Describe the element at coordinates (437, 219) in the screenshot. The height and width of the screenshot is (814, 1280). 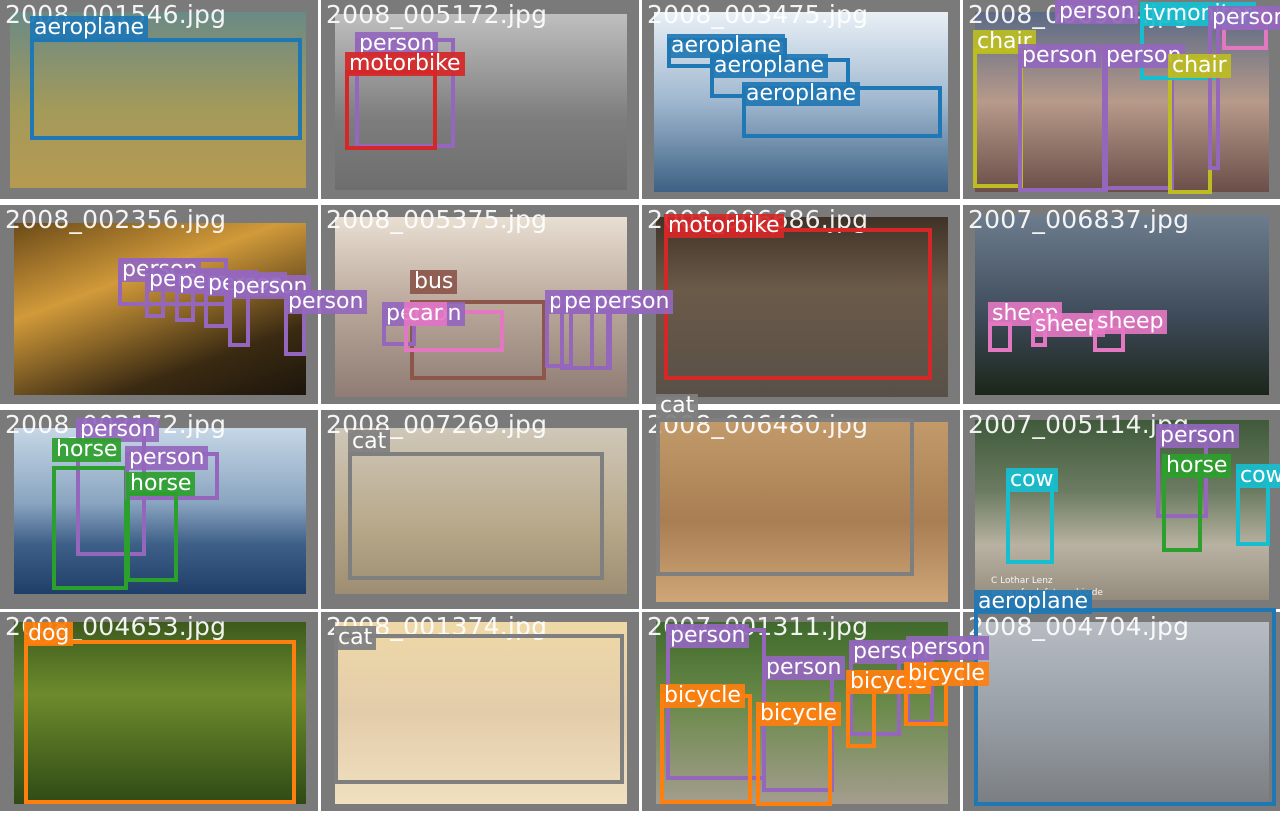
I see `filename-label: 2008_005375.jpg` at that location.